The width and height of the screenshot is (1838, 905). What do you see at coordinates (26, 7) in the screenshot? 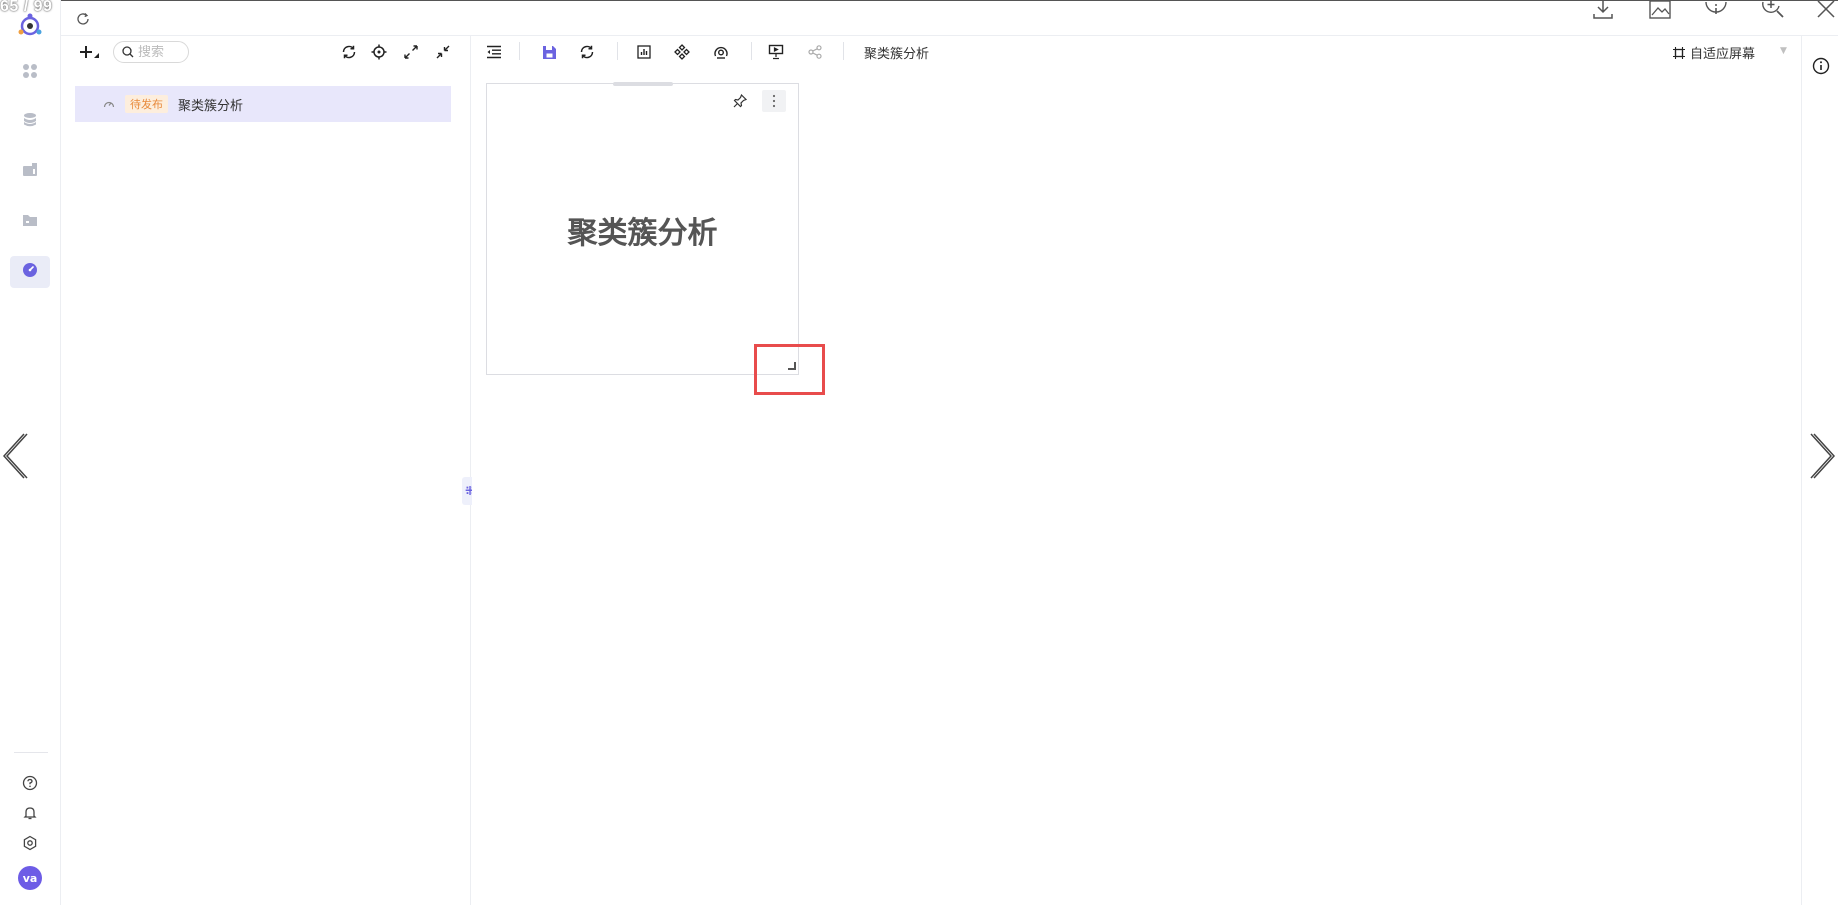
I see `viewer-page-counter: 65 / 99` at bounding box center [26, 7].